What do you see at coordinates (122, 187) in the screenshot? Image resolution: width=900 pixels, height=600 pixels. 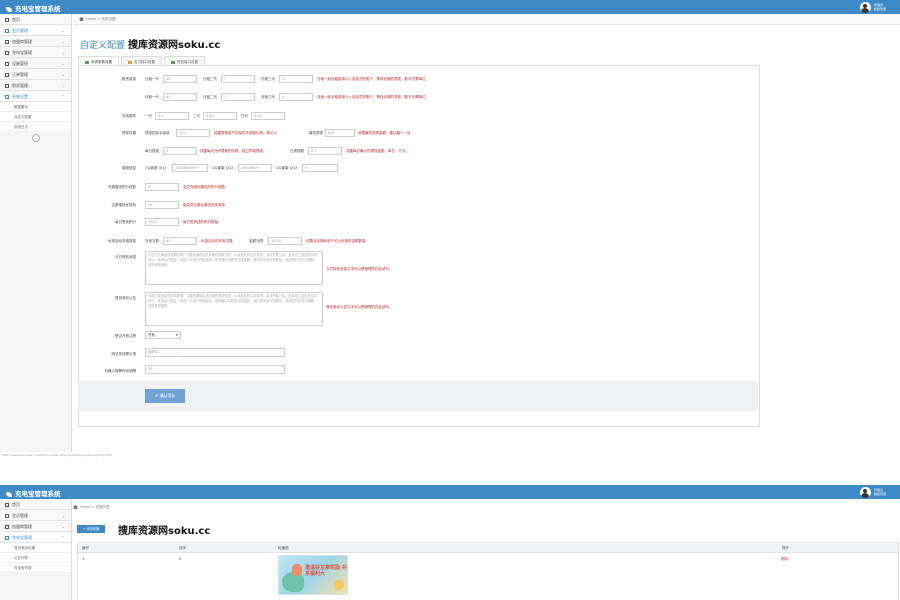 I see `label-recharge-points: 充值赠送积分倍数` at bounding box center [122, 187].